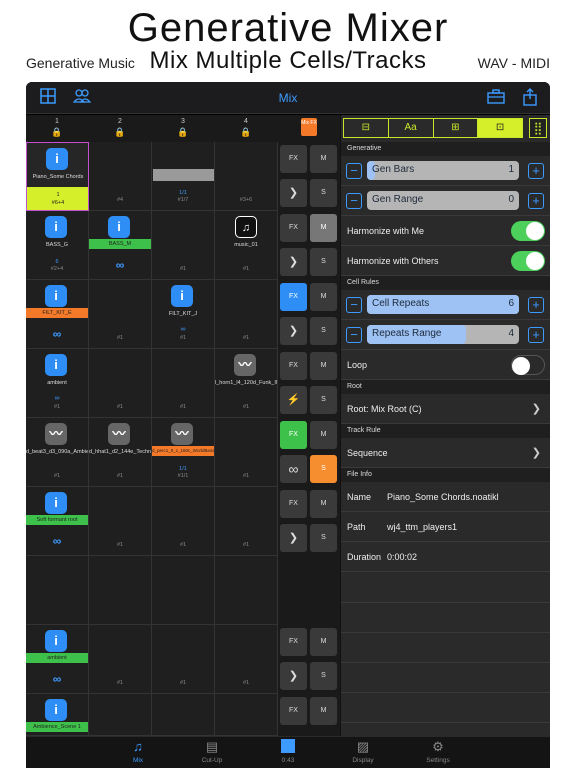 Image resolution: width=576 pixels, height=768 pixels. I want to click on bolt-button: ⚡, so click(293, 400).